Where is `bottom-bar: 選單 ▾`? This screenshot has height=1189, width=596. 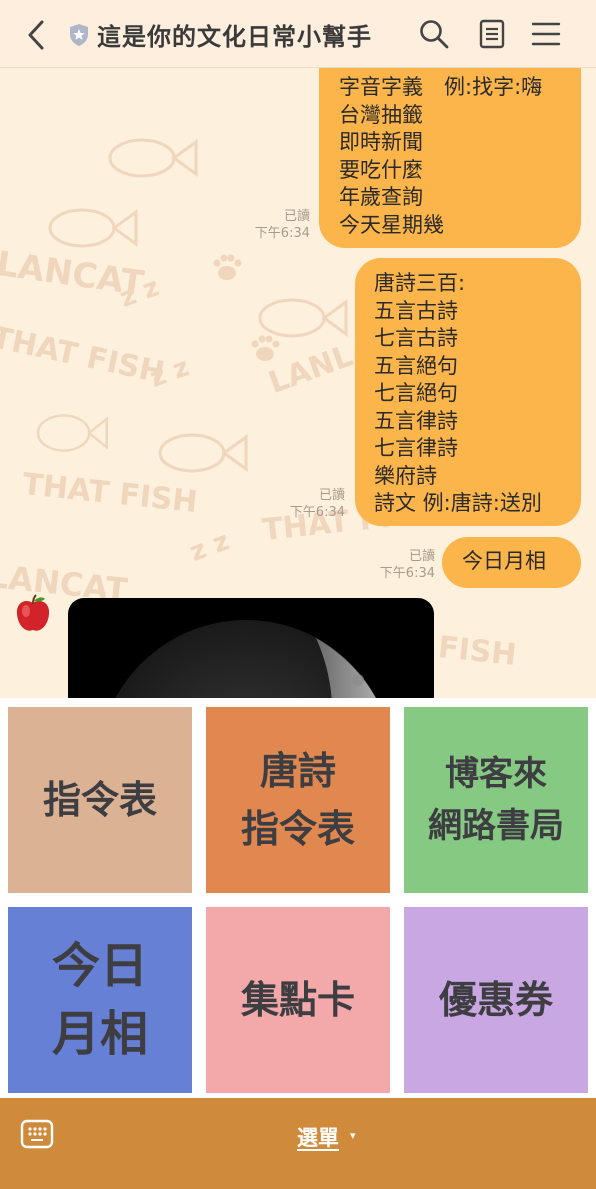 bottom-bar: 選單 ▾ is located at coordinates (298, 1143).